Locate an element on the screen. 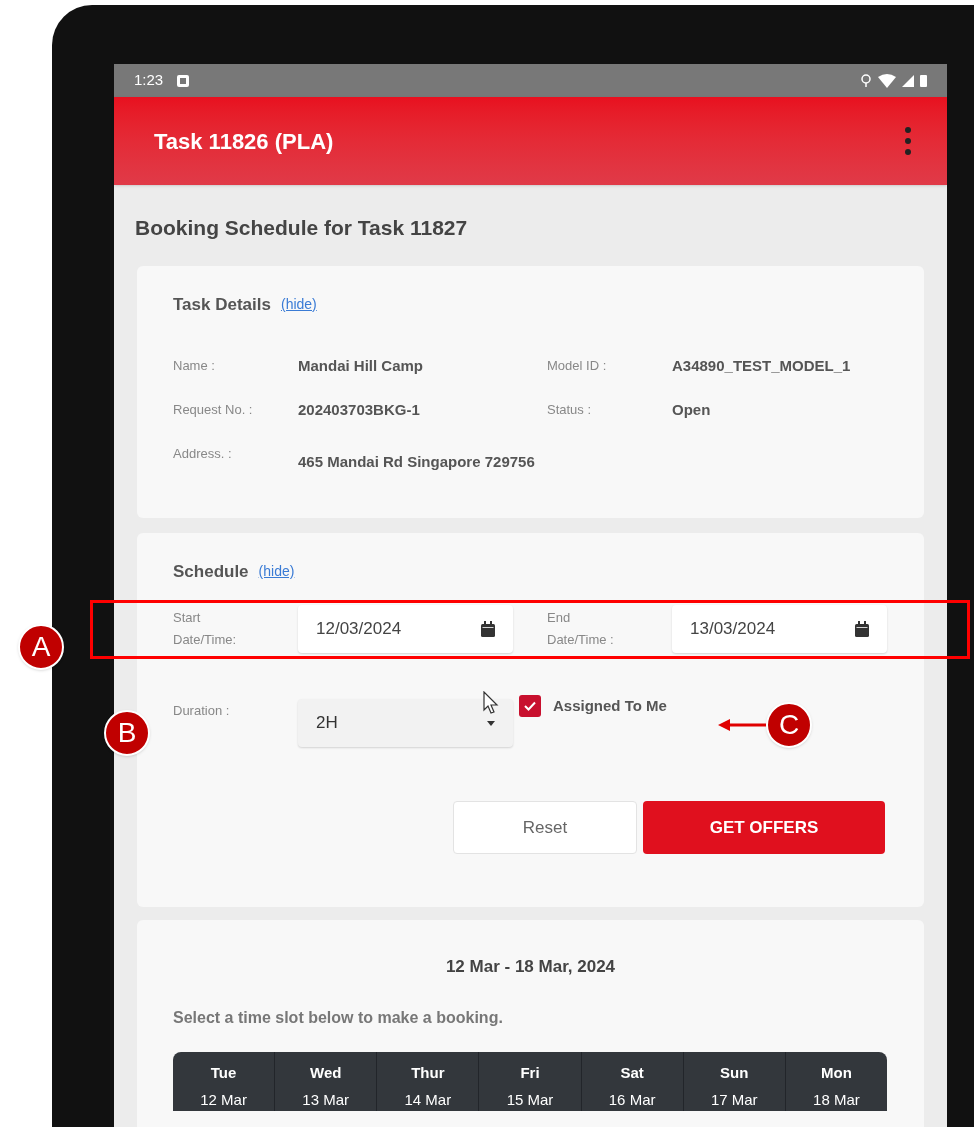  day-name: Wed is located at coordinates (326, 1073).